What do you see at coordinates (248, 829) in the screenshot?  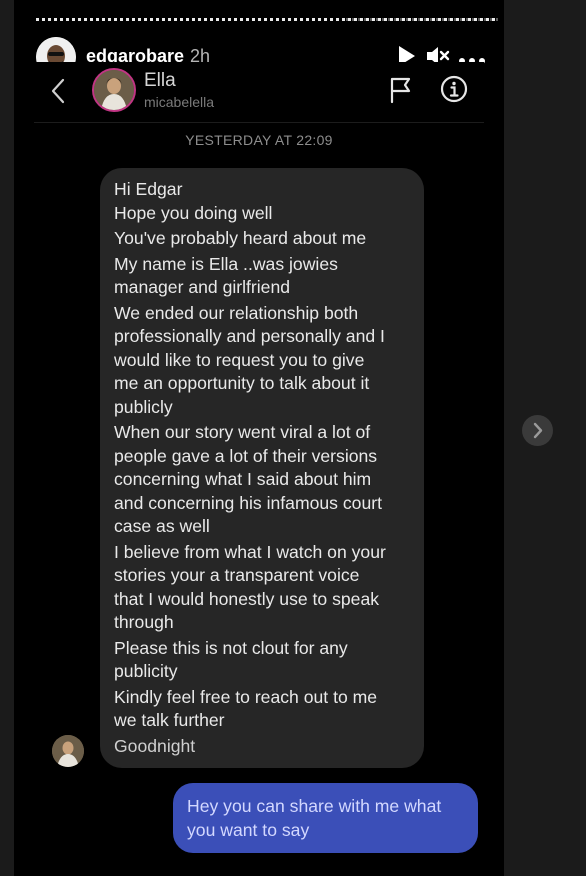 I see `message-line: you want to say` at bounding box center [248, 829].